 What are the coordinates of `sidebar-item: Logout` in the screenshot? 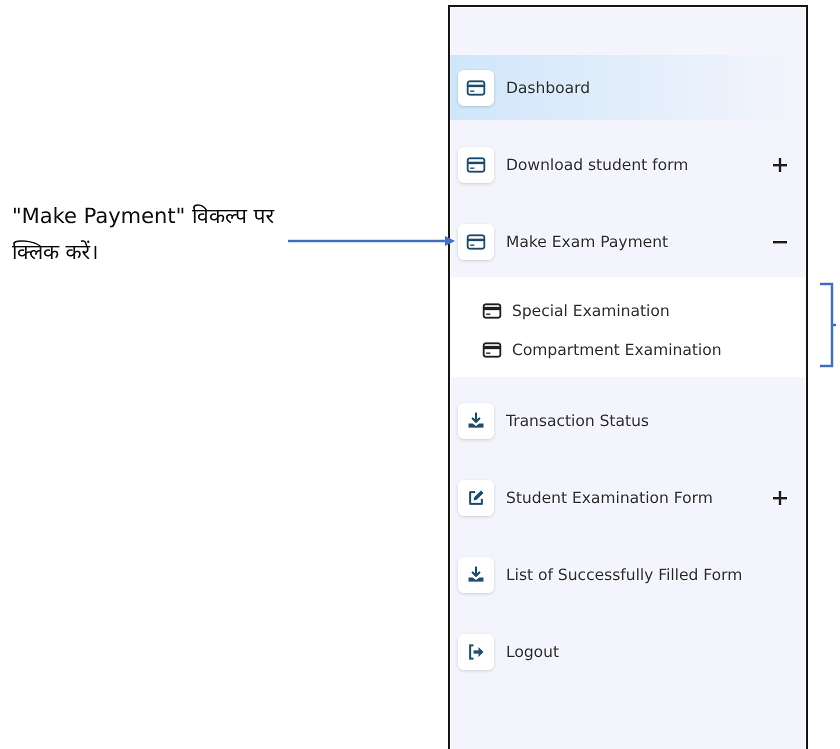 It's located at (628, 651).